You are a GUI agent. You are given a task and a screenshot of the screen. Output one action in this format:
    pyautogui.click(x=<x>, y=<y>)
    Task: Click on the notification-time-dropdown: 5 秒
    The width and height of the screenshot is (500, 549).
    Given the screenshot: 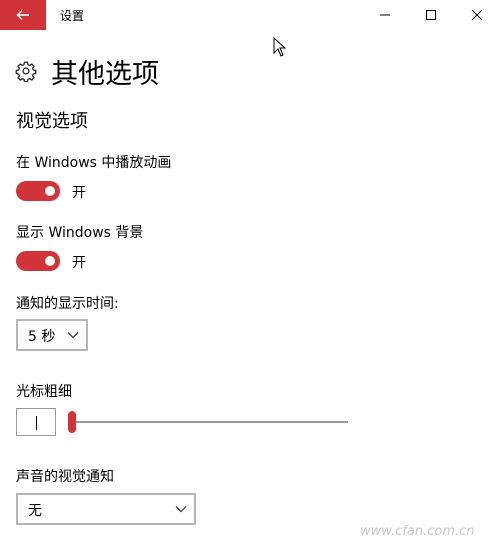 What is the action you would take?
    pyautogui.click(x=52, y=335)
    